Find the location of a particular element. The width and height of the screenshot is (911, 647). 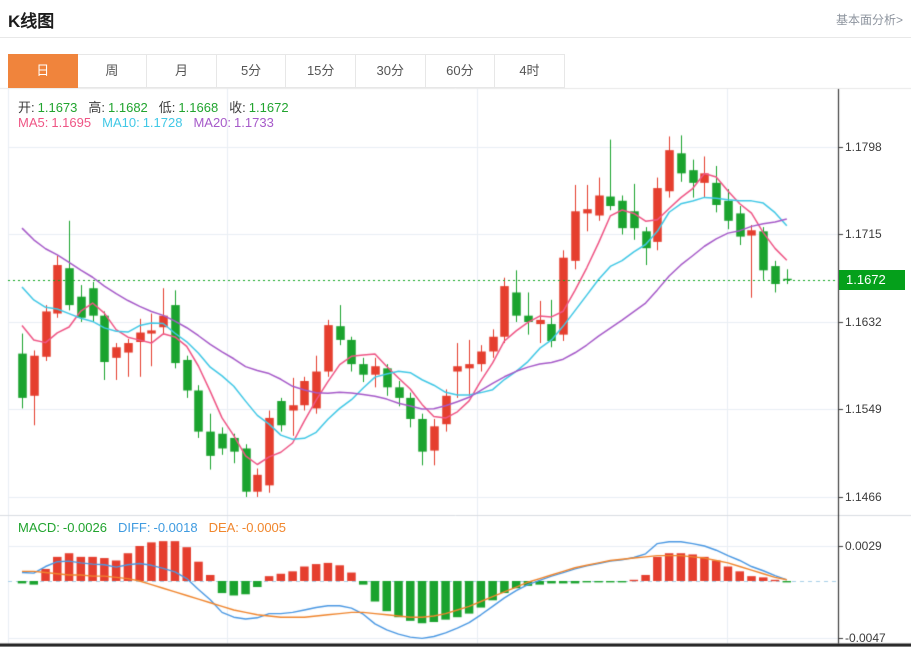

tab-15分: 15分 is located at coordinates (321, 71).